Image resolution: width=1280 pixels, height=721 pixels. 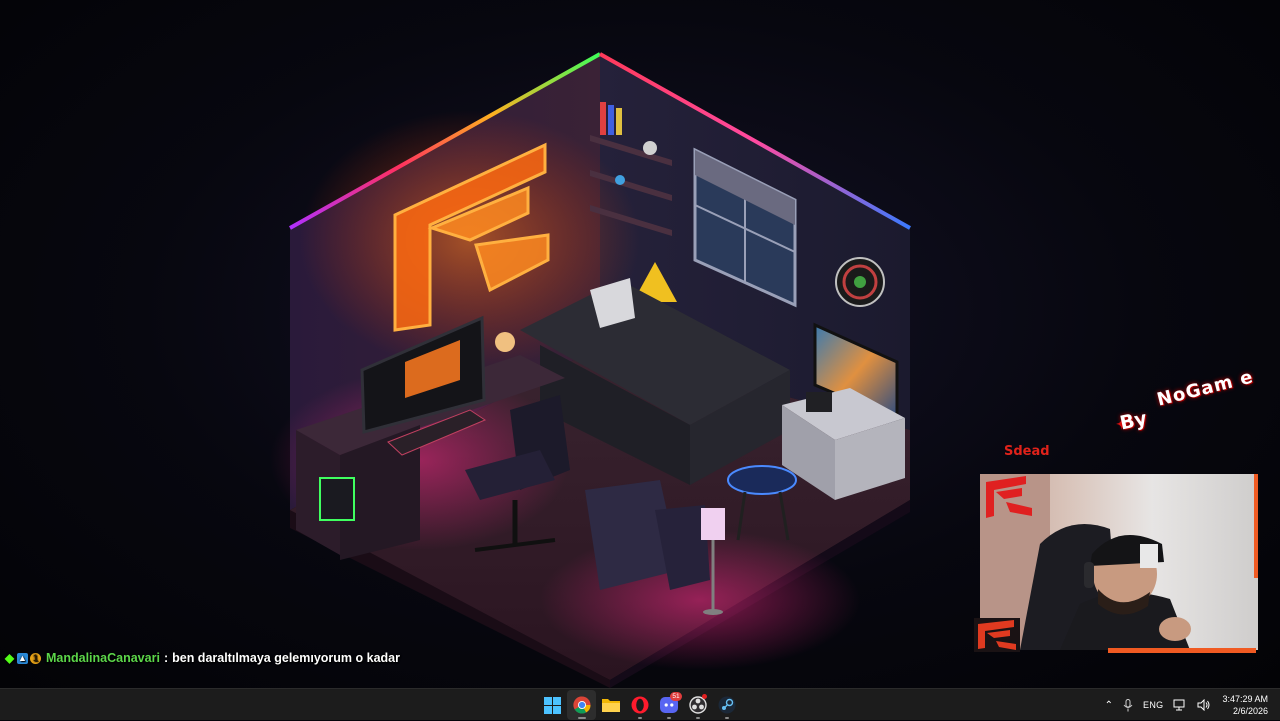 I want to click on channel-logo-icon, so click(x=997, y=635).